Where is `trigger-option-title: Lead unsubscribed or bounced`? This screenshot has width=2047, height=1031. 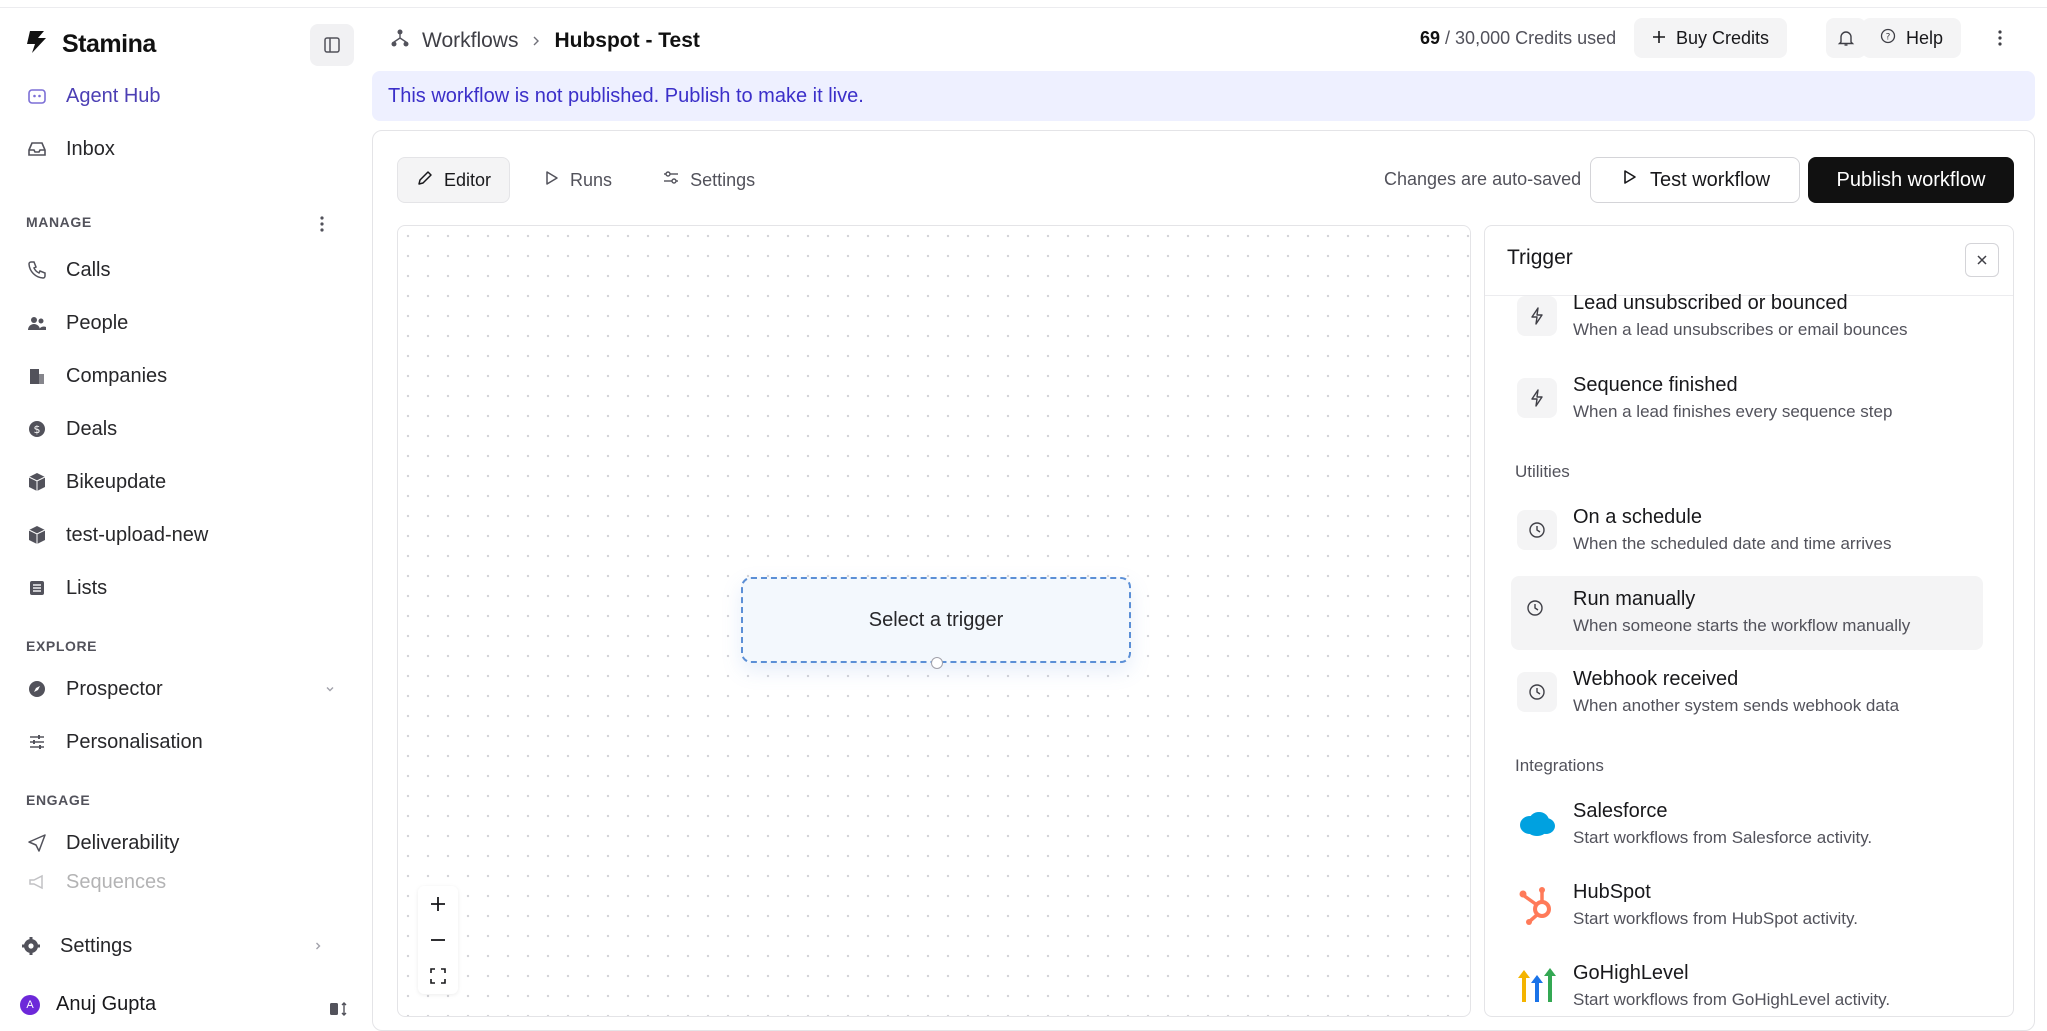
trigger-option-title: Lead unsubscribed or bounced is located at coordinates (1710, 303).